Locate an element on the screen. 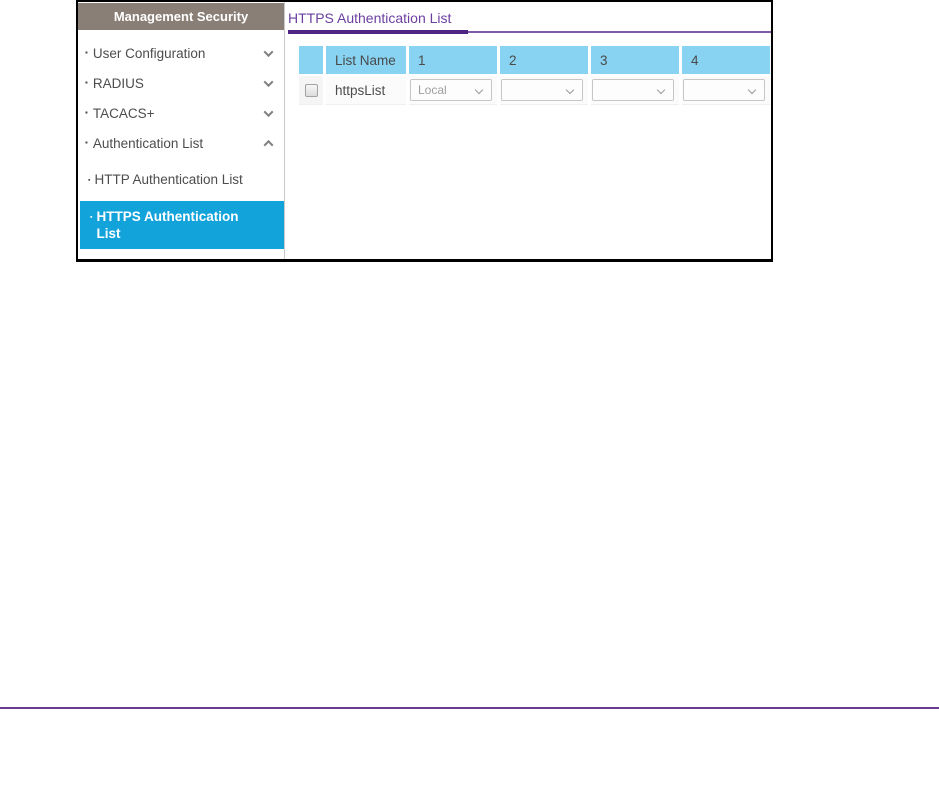  header-col-3: 3 is located at coordinates (635, 60).